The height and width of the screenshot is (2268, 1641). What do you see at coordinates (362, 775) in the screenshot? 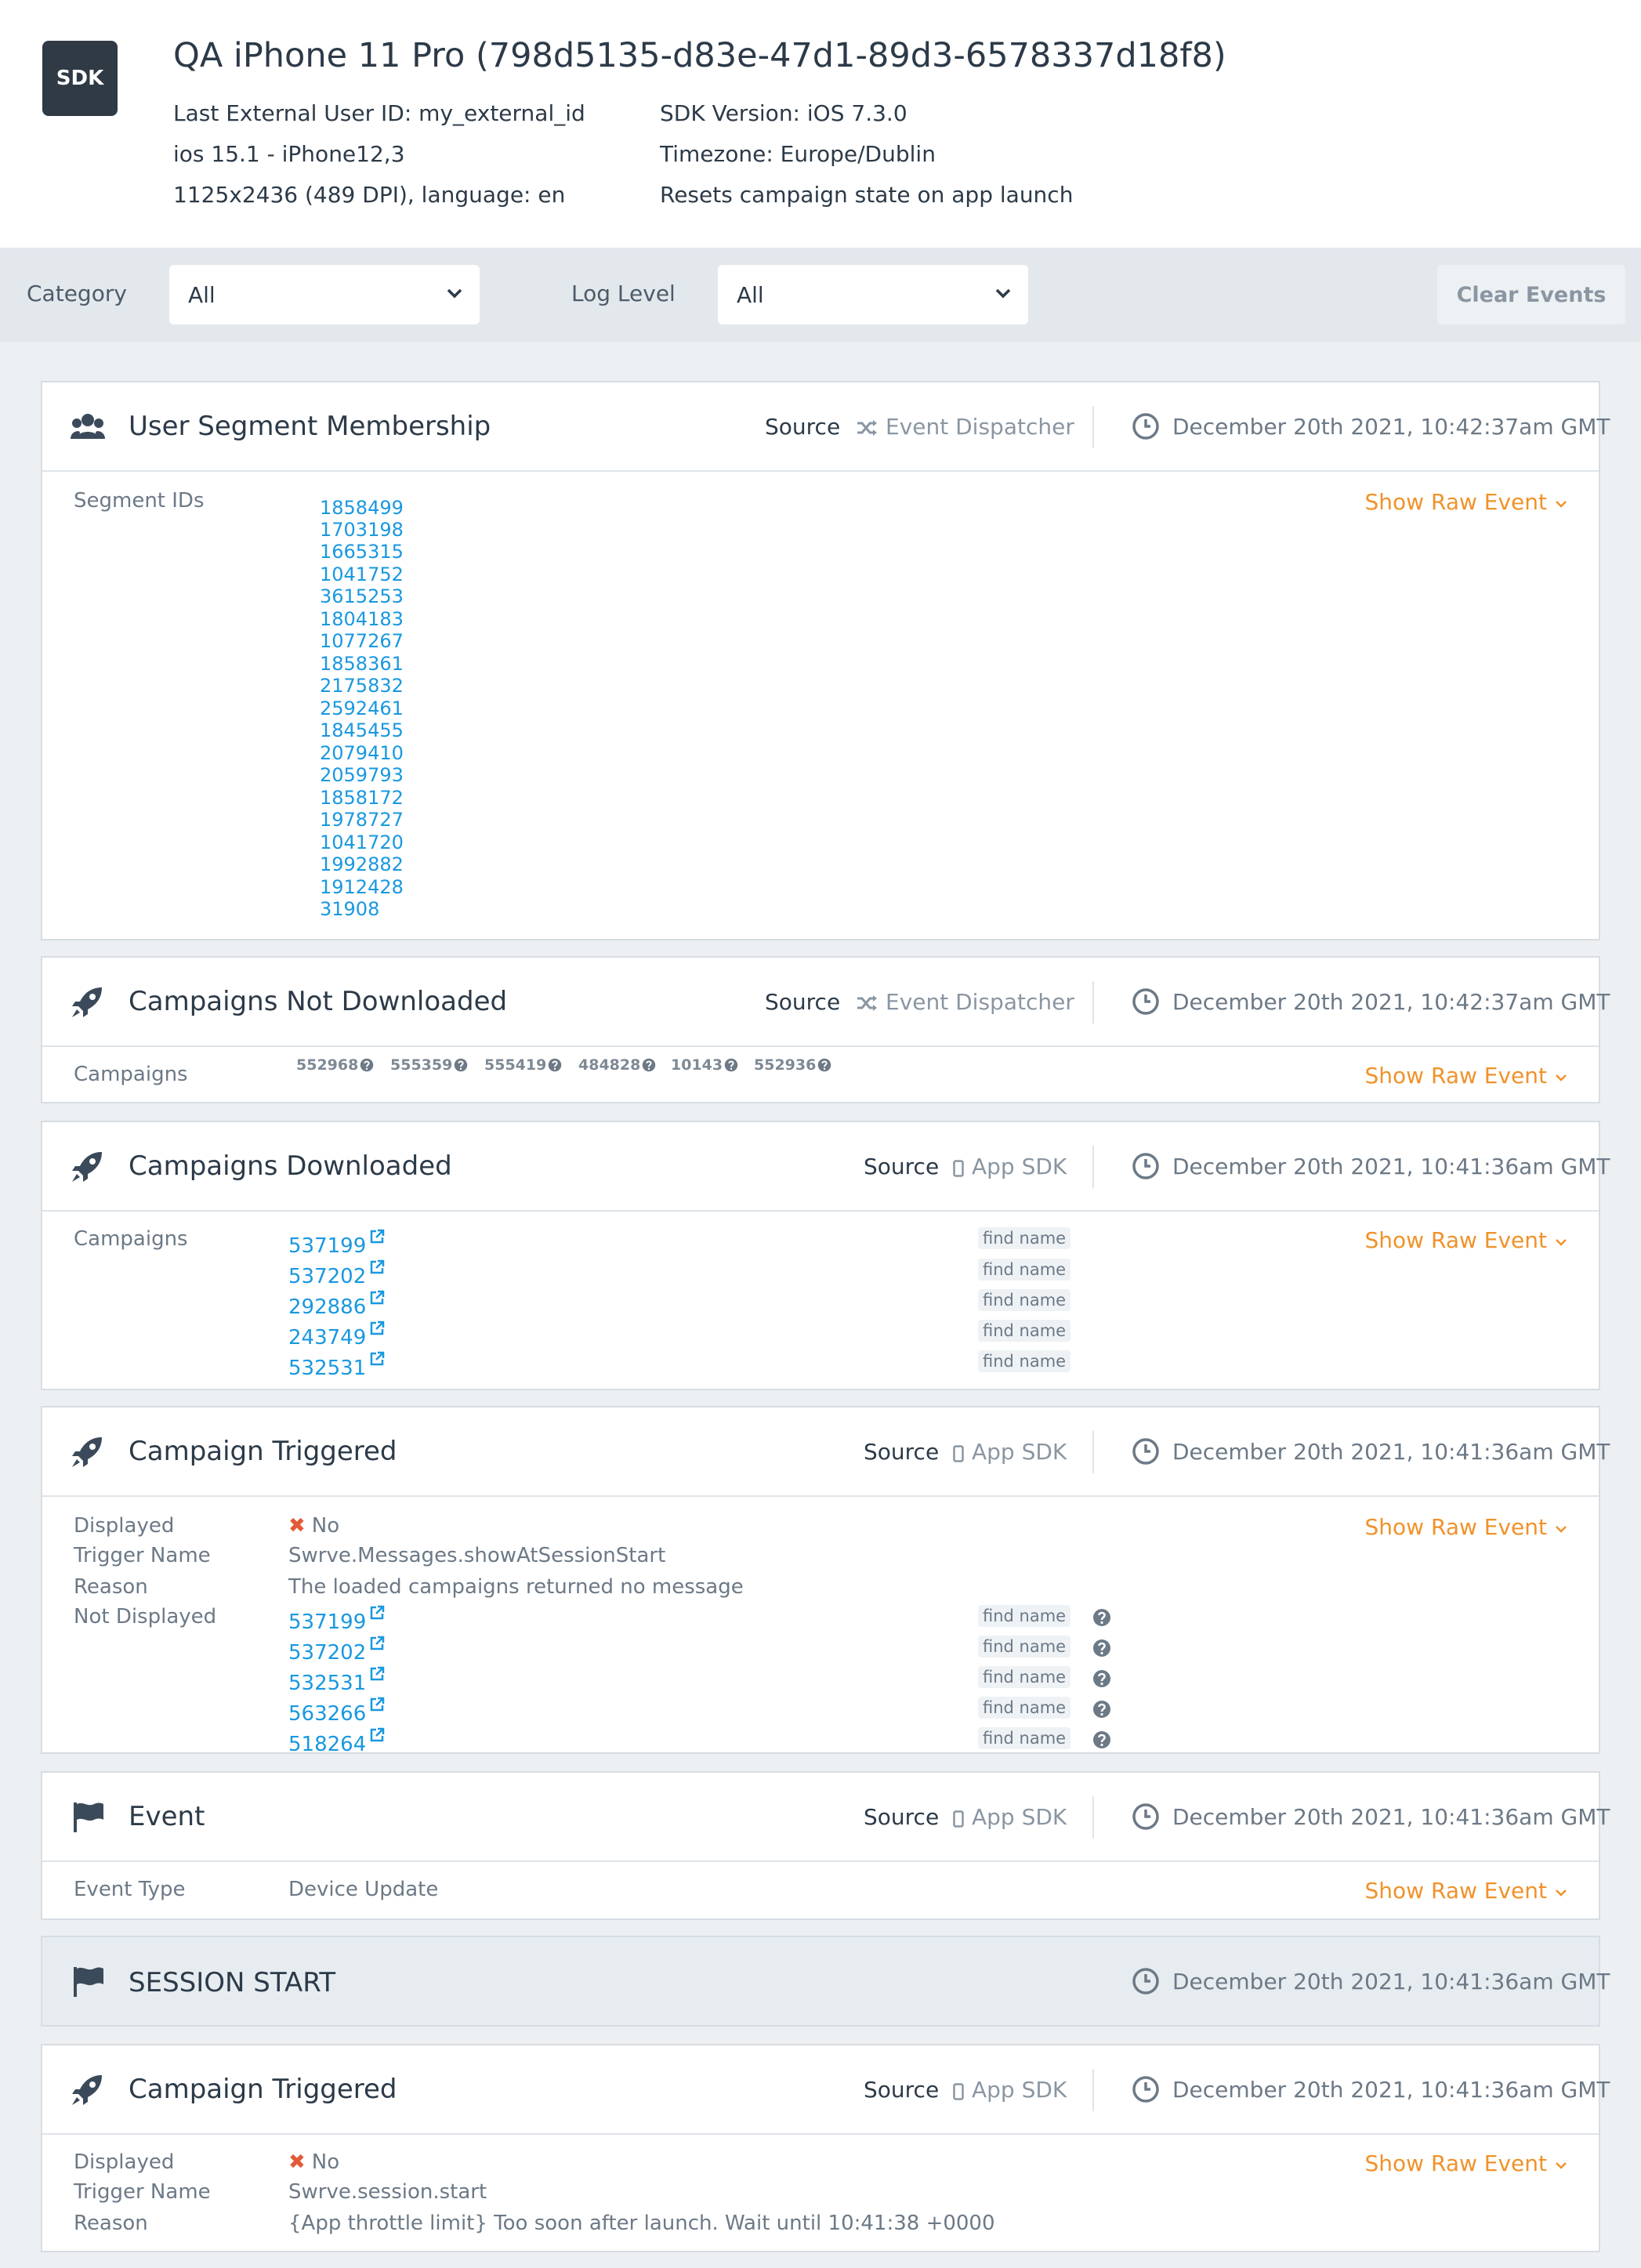
I see `segment-id: 2059793` at bounding box center [362, 775].